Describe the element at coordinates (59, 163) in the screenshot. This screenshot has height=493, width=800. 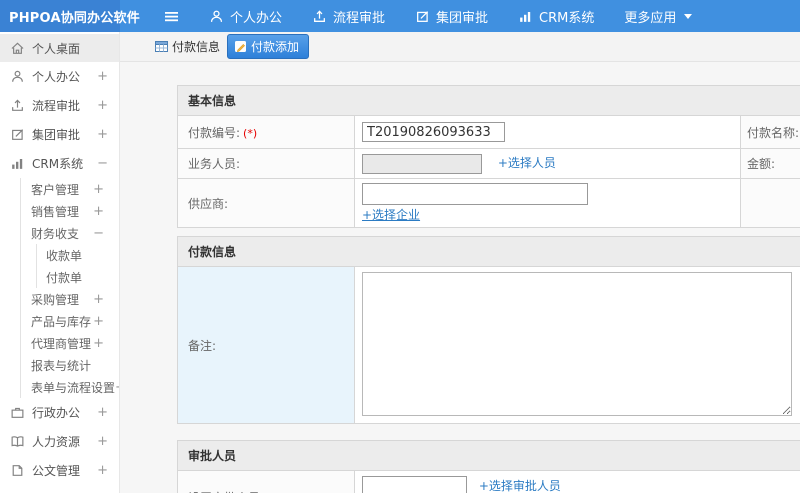
I see `sidebar-item-crm-system: CRM系统 −` at that location.